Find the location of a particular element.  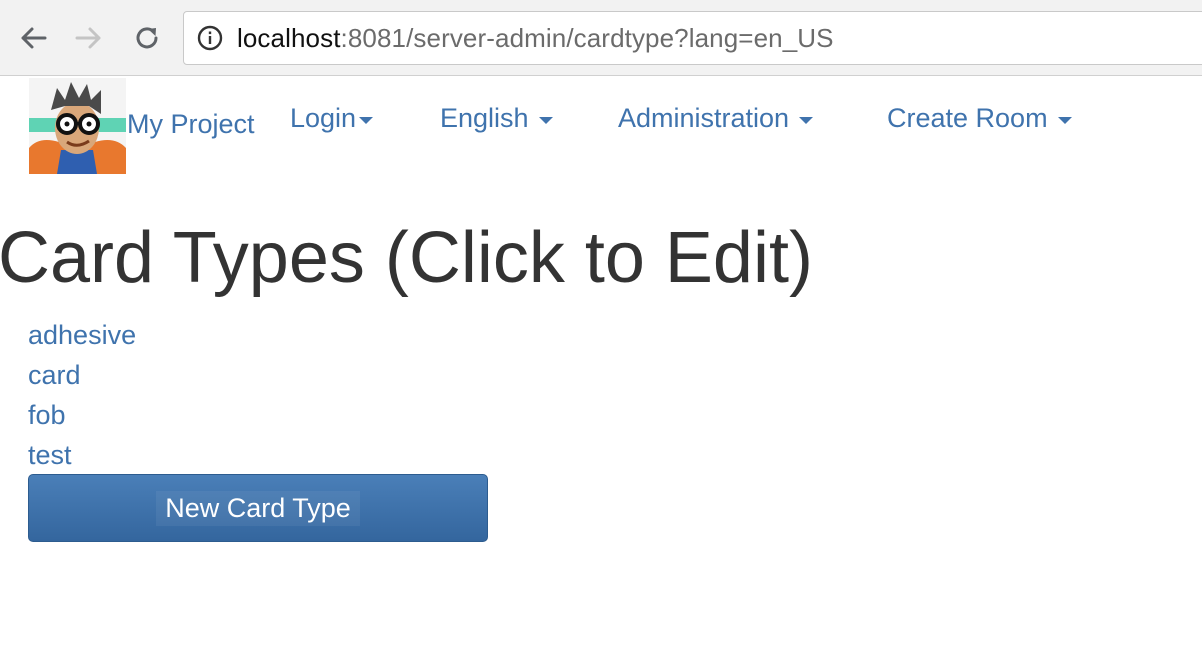

avatar-logo-icon is located at coordinates (77, 126).